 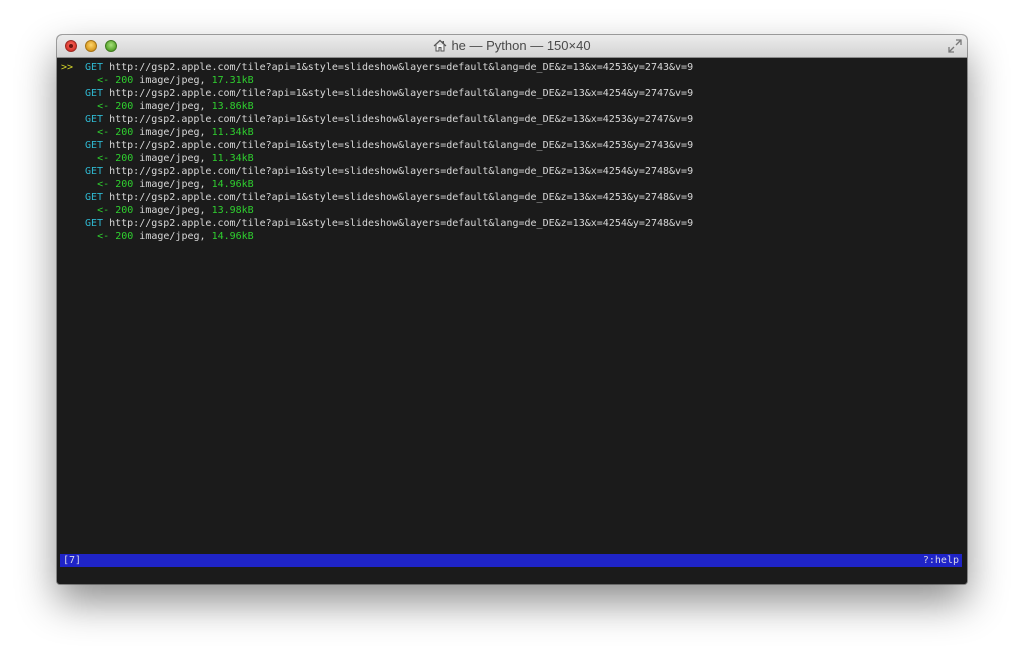 What do you see at coordinates (955, 46) in the screenshot?
I see `fullscreen-icon` at bounding box center [955, 46].